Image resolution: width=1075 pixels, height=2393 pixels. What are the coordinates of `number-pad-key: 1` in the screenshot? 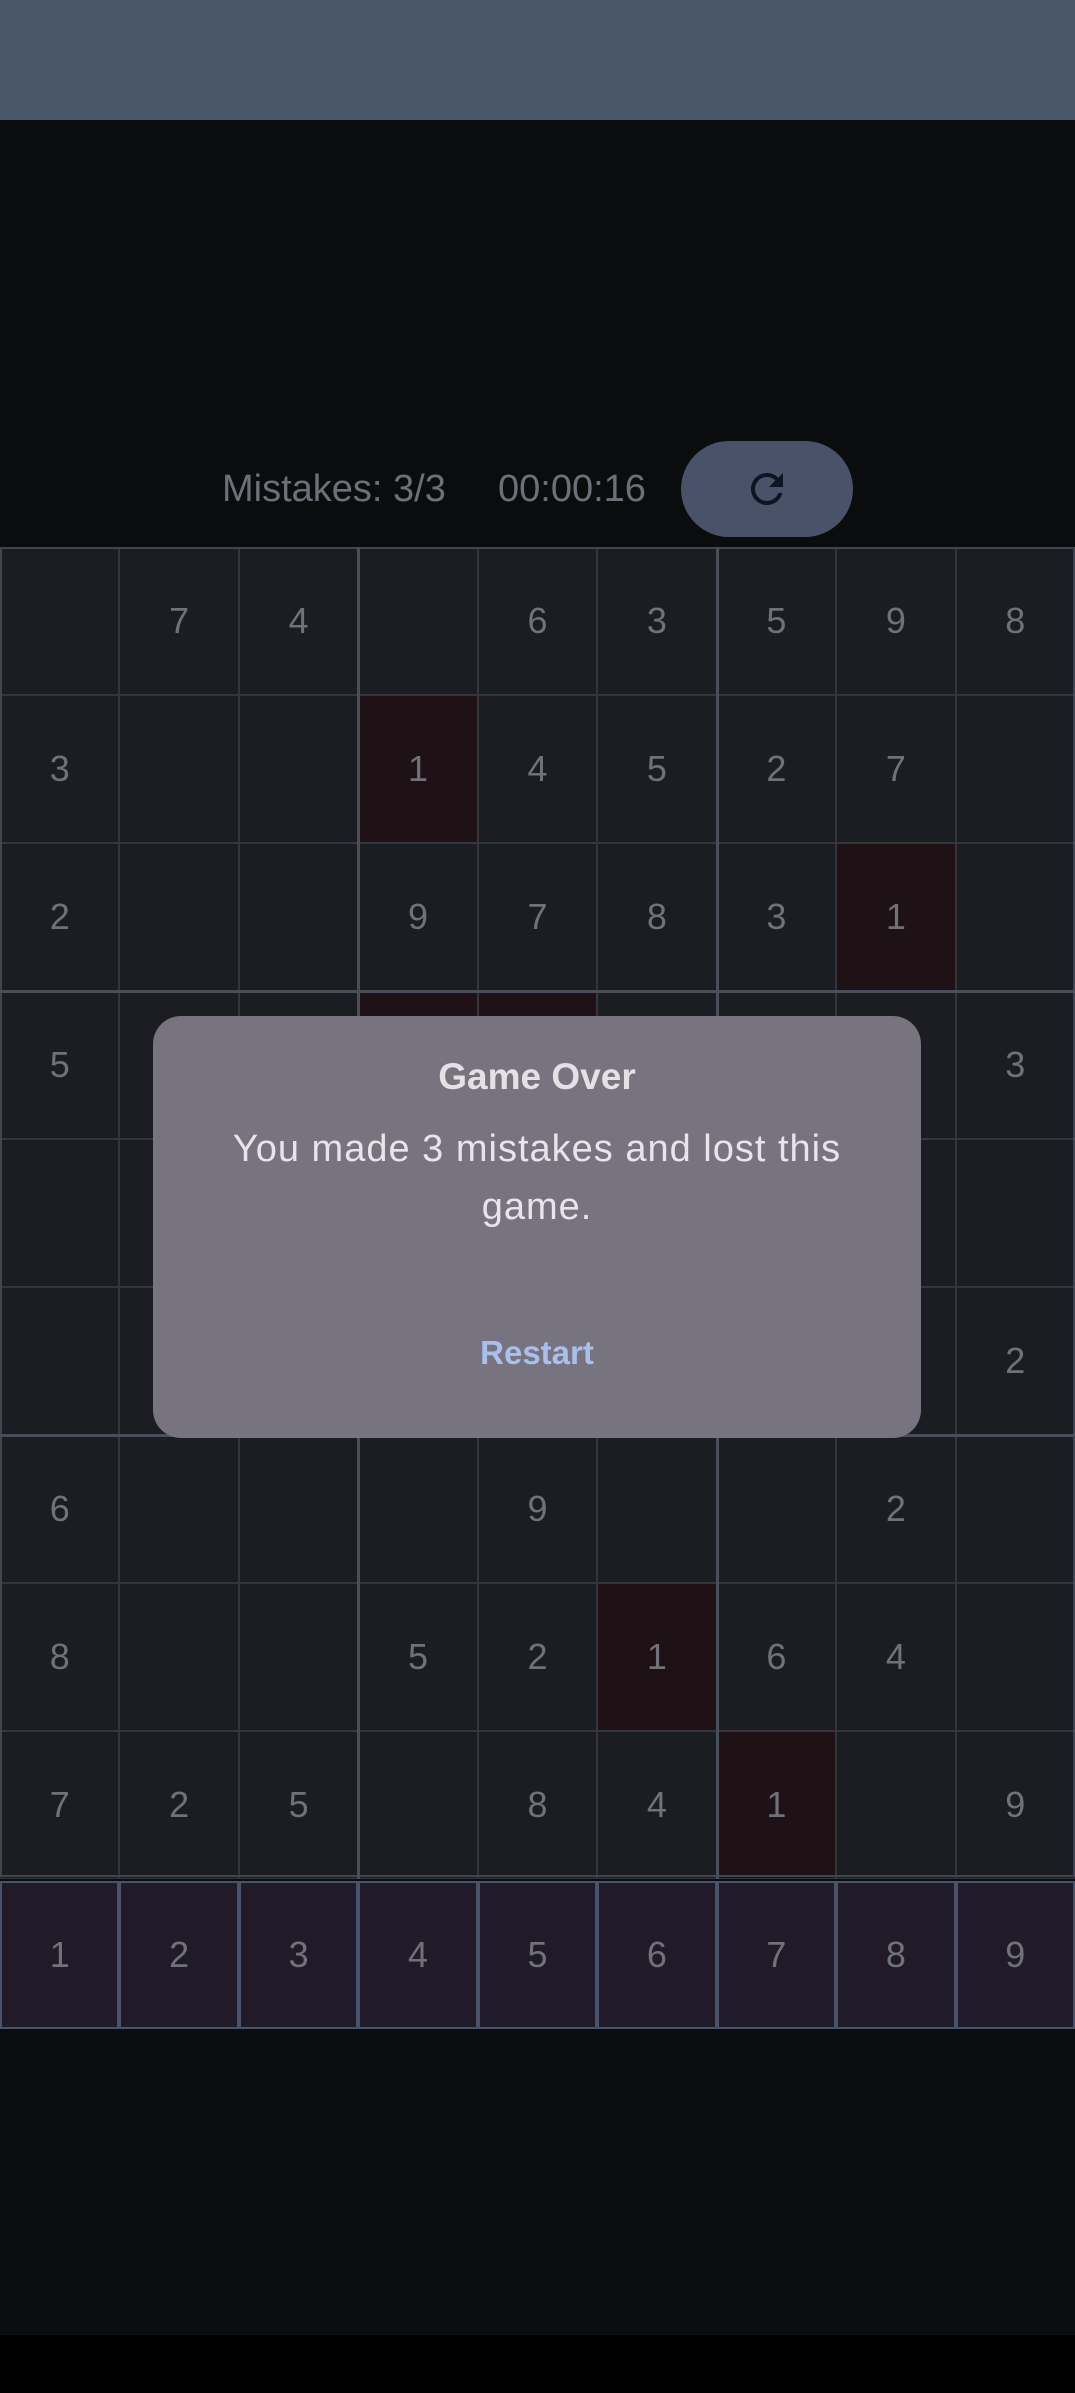 It's located at (60, 1955).